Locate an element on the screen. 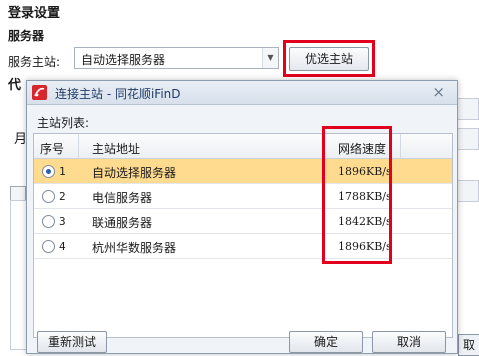 The width and height of the screenshot is (479, 356). settings-title: 登录设置 is located at coordinates (34, 13).